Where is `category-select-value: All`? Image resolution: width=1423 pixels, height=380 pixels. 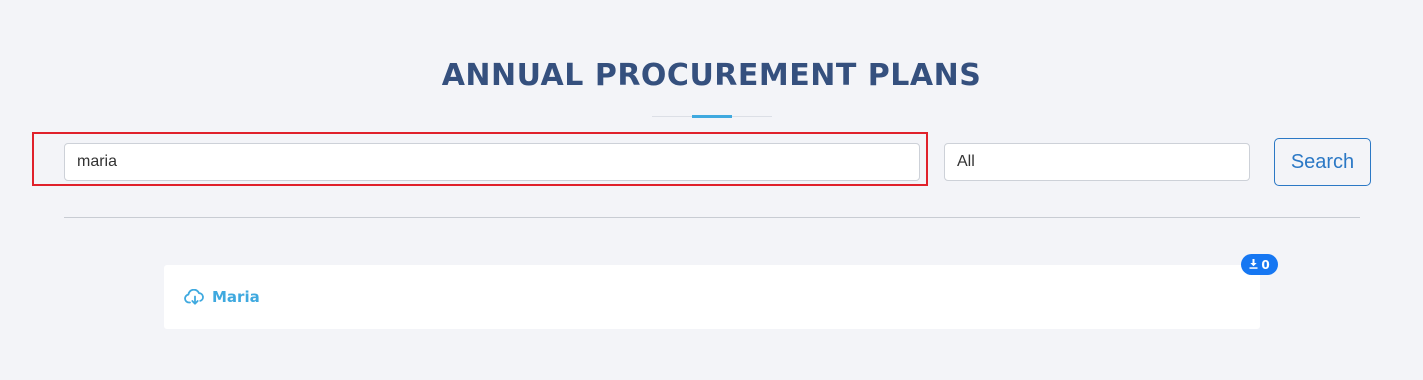
category-select-value: All is located at coordinates (966, 161).